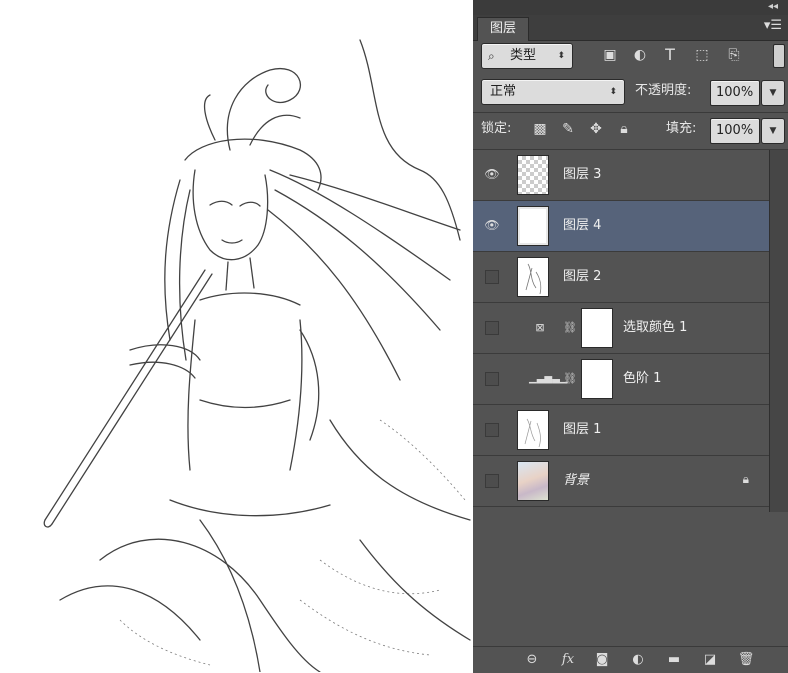  Describe the element at coordinates (548, 378) in the screenshot. I see `levels-adjustment-icon: ▁▃▅▃▁` at that location.